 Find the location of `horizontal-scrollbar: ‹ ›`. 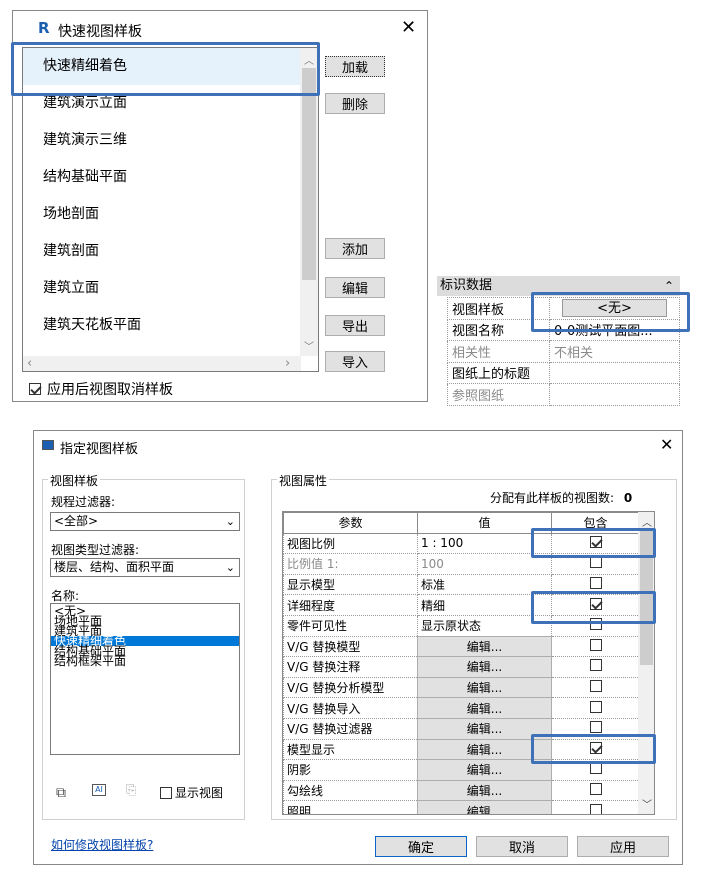

horizontal-scrollbar: ‹ › is located at coordinates (162, 363).